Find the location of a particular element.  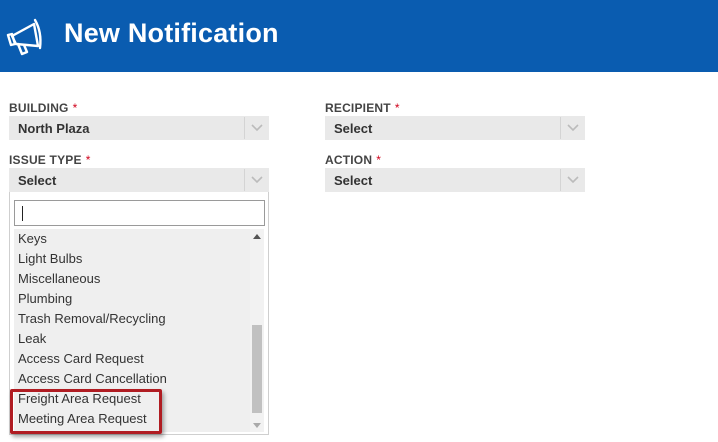

action-label: ACTION * is located at coordinates (353, 160).